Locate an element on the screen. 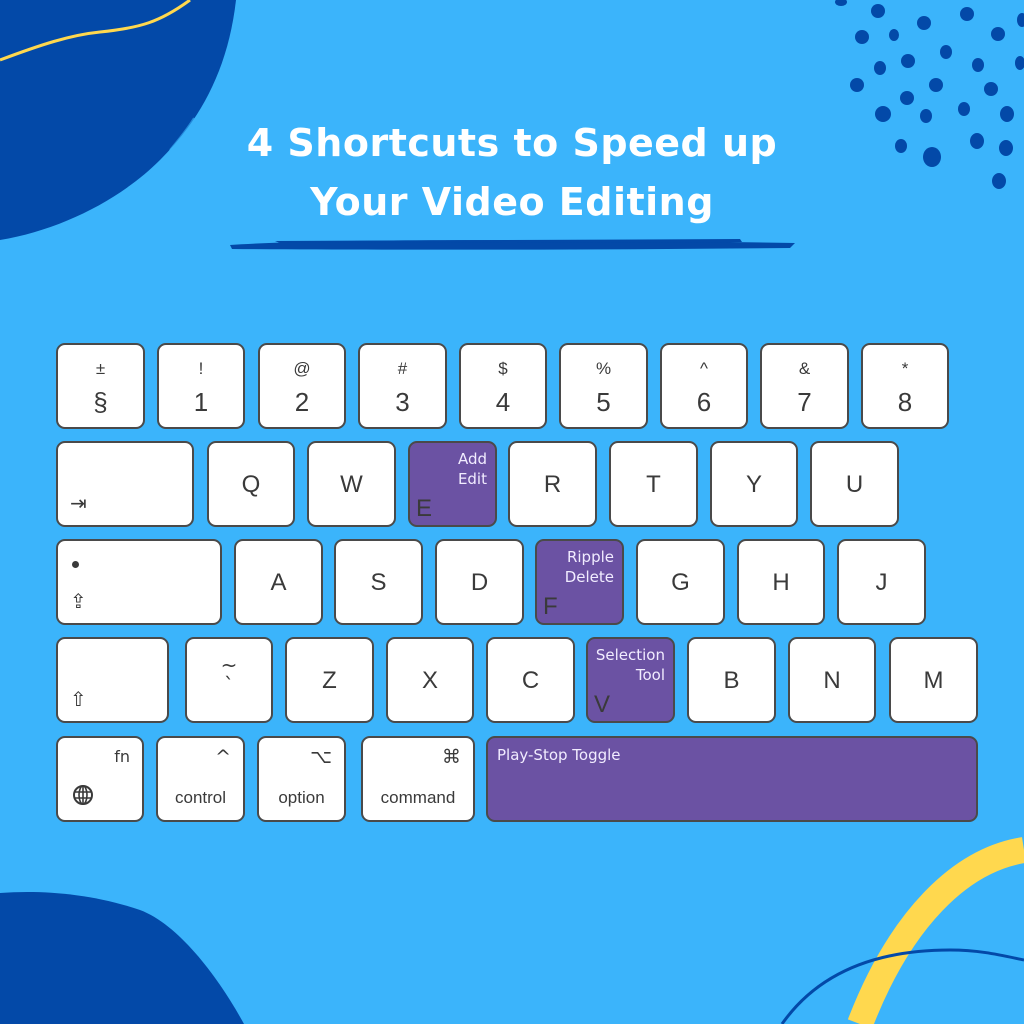 The width and height of the screenshot is (1024, 1024). key-letter: J is located at coordinates (881, 582).